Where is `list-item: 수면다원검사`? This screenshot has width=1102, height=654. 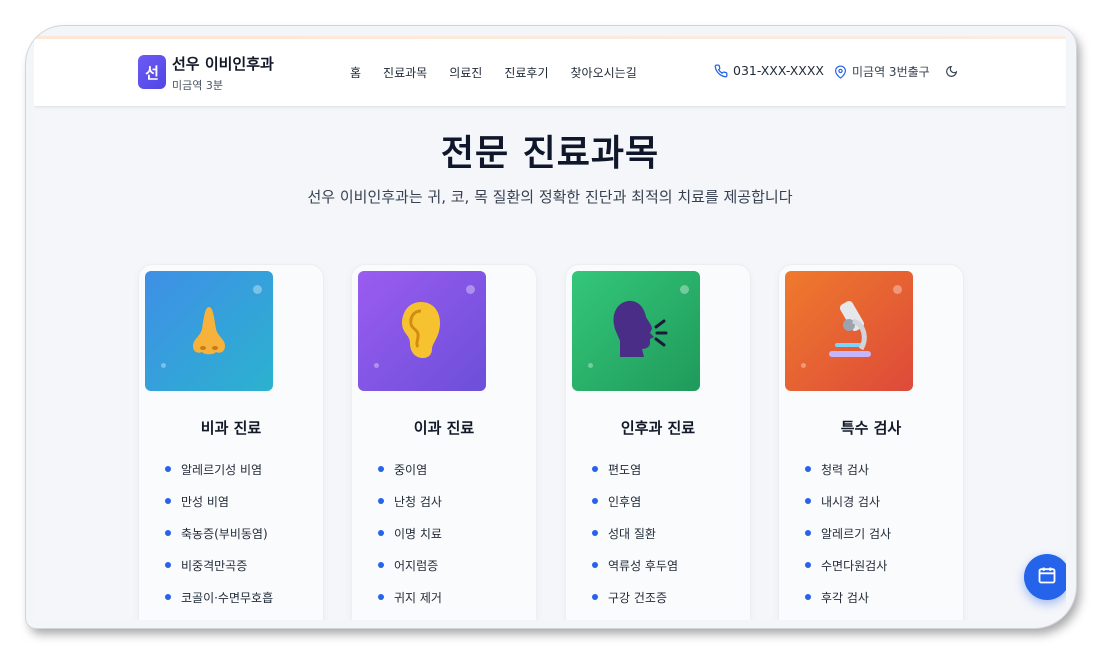 list-item: 수면다원검사 is located at coordinates (848, 573).